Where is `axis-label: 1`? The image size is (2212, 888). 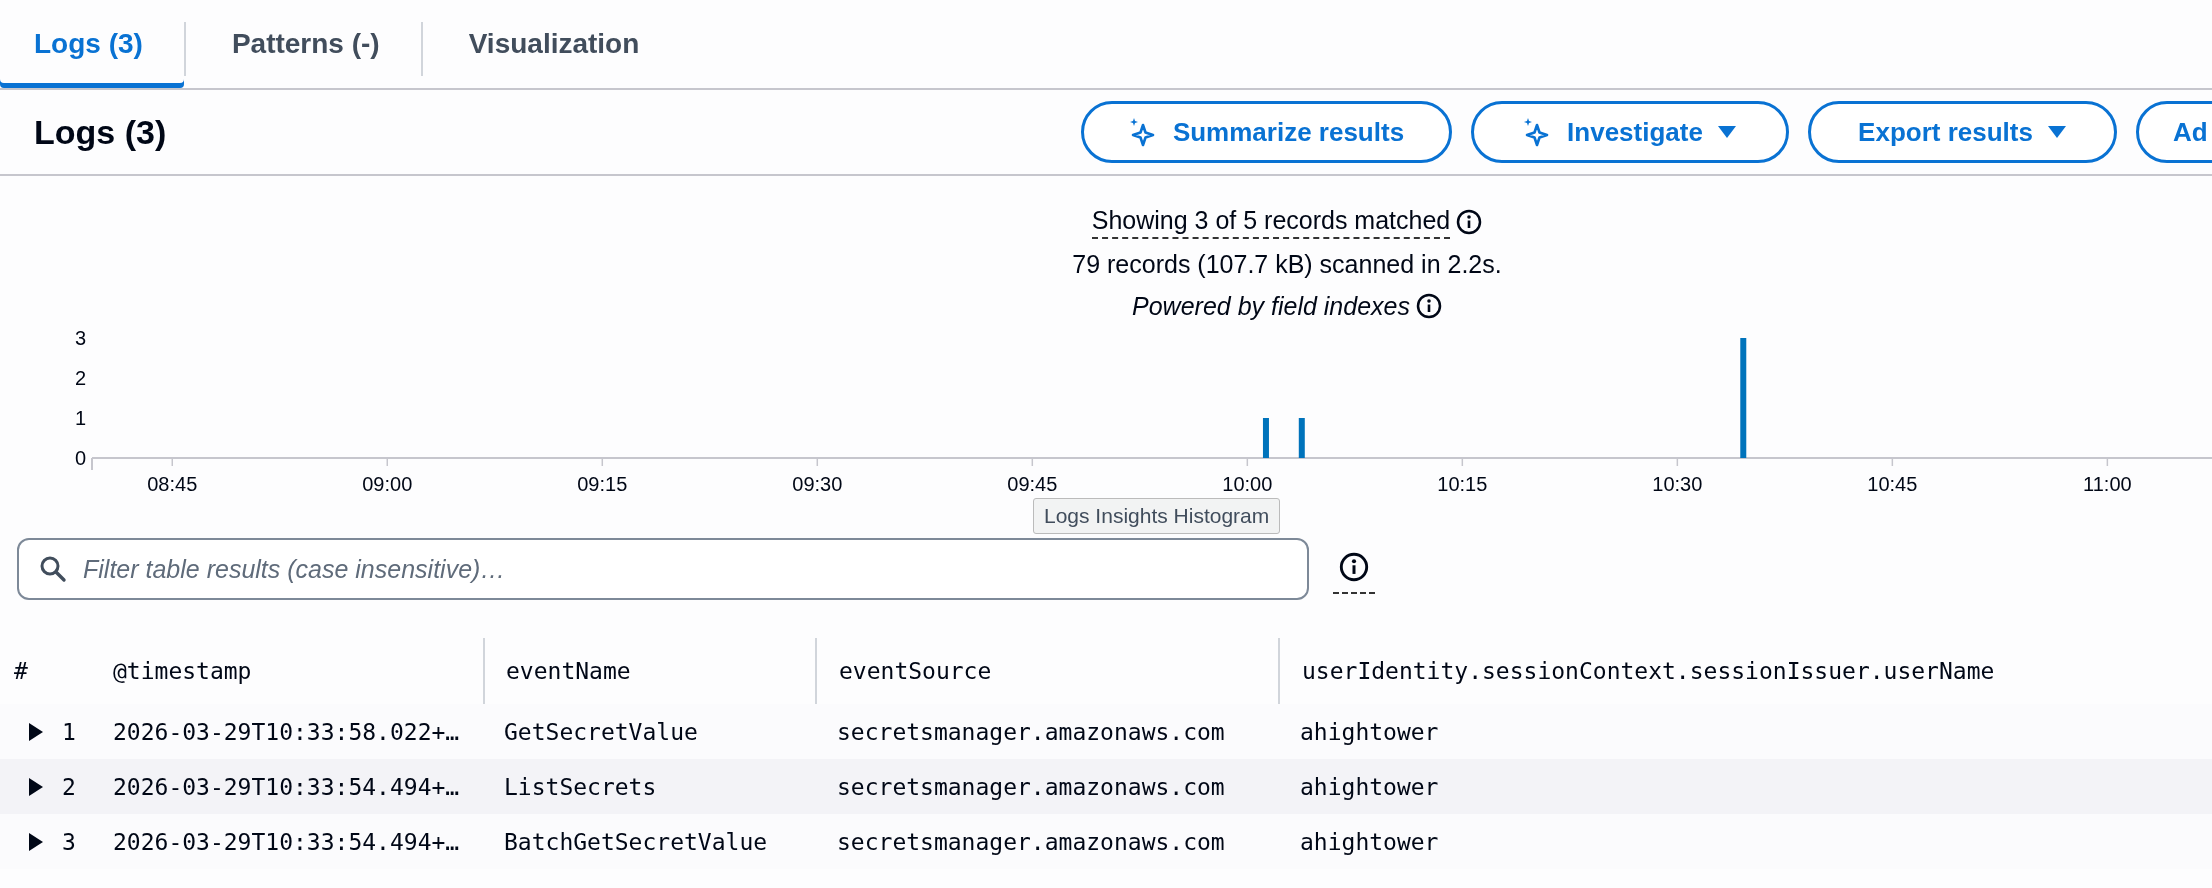 axis-label: 1 is located at coordinates (80, 418).